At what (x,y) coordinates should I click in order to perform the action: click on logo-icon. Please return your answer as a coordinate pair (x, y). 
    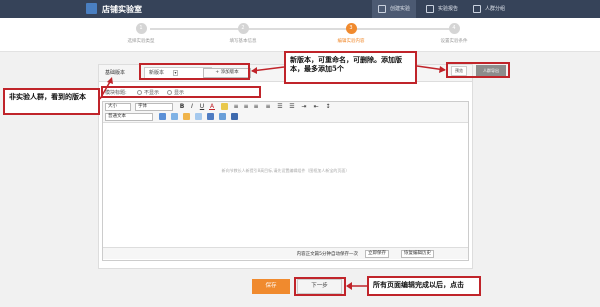
    Looking at the image, I should click on (91, 8).